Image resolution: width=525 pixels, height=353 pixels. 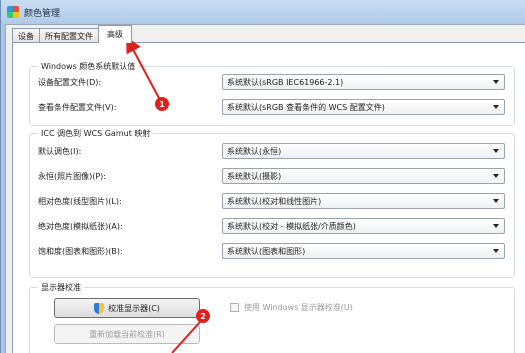 What do you see at coordinates (162, 104) in the screenshot?
I see `annotation-badge-1: 1` at bounding box center [162, 104].